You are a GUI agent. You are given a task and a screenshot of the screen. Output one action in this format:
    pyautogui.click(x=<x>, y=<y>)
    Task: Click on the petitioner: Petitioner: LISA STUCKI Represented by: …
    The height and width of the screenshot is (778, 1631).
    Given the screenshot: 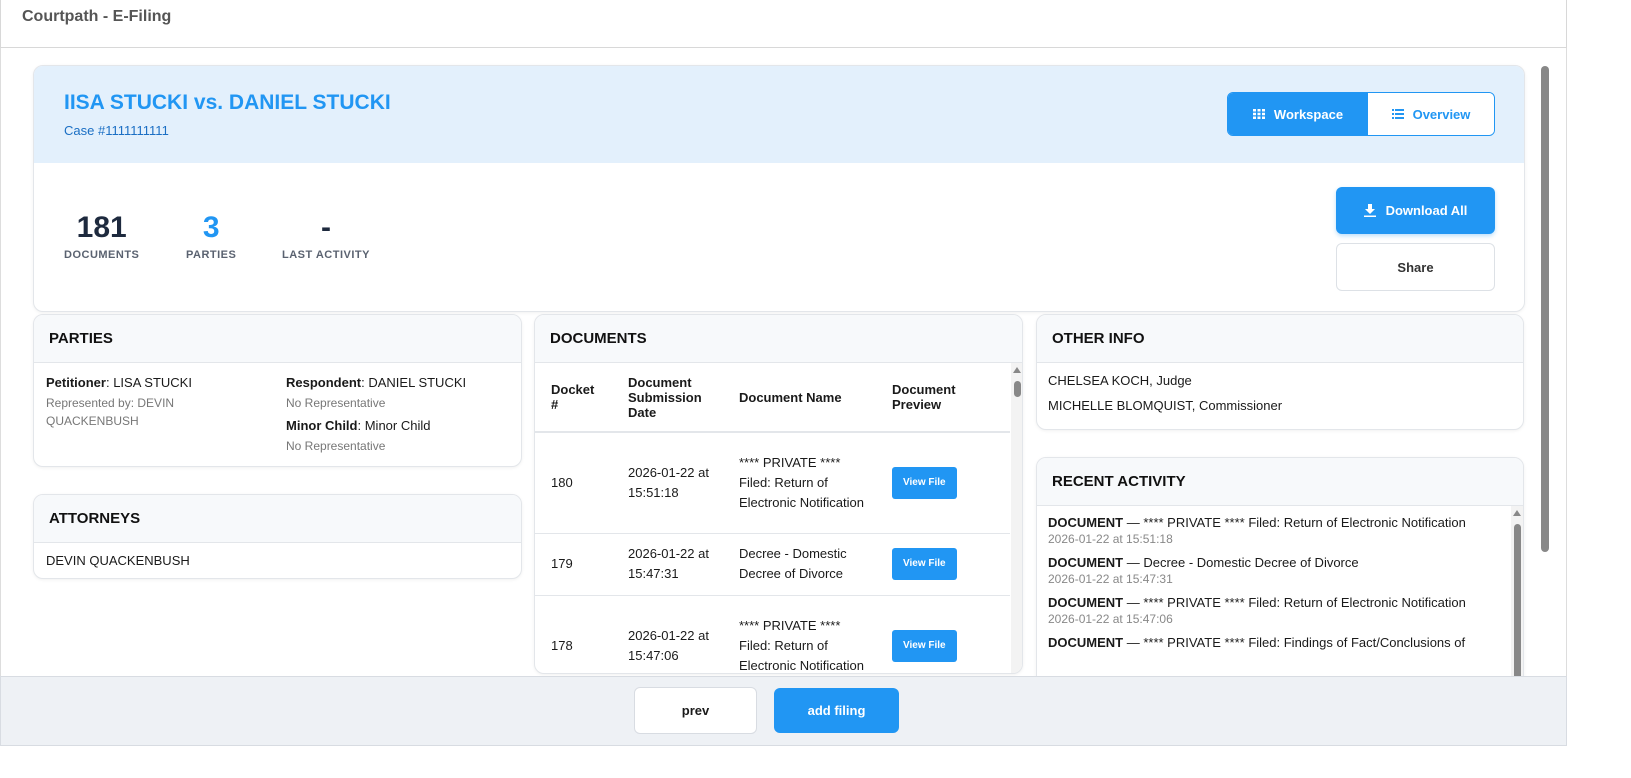 What is the action you would take?
    pyautogui.click(x=156, y=402)
    